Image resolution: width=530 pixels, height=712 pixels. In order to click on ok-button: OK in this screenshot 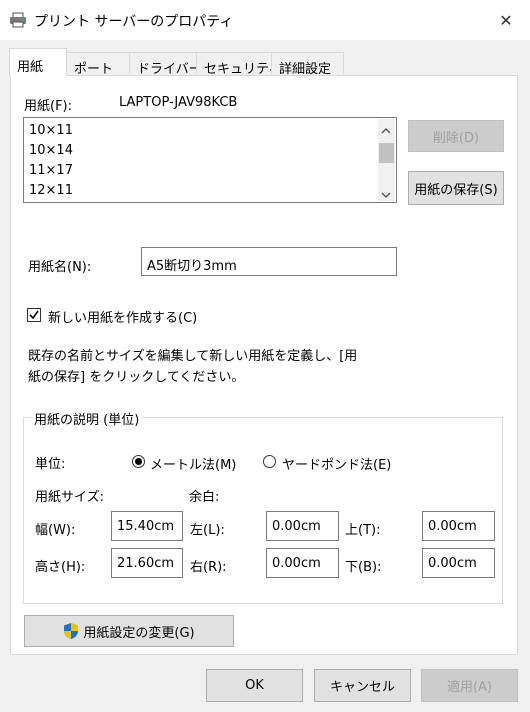, I will do `click(254, 685)`.